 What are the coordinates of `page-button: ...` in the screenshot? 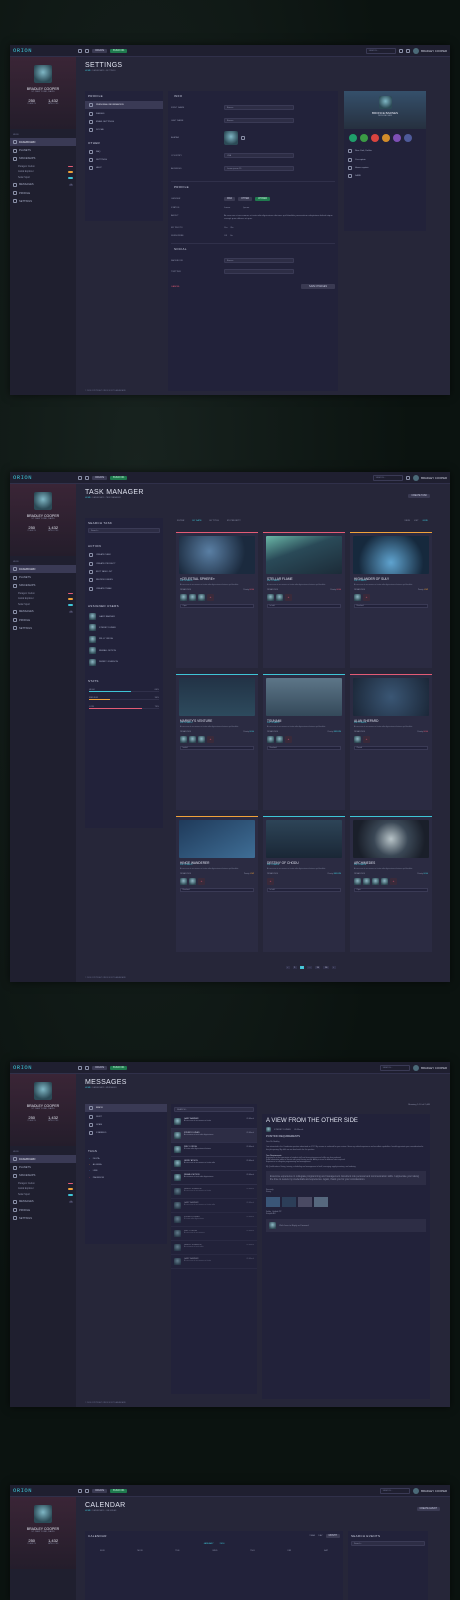 It's located at (309, 967).